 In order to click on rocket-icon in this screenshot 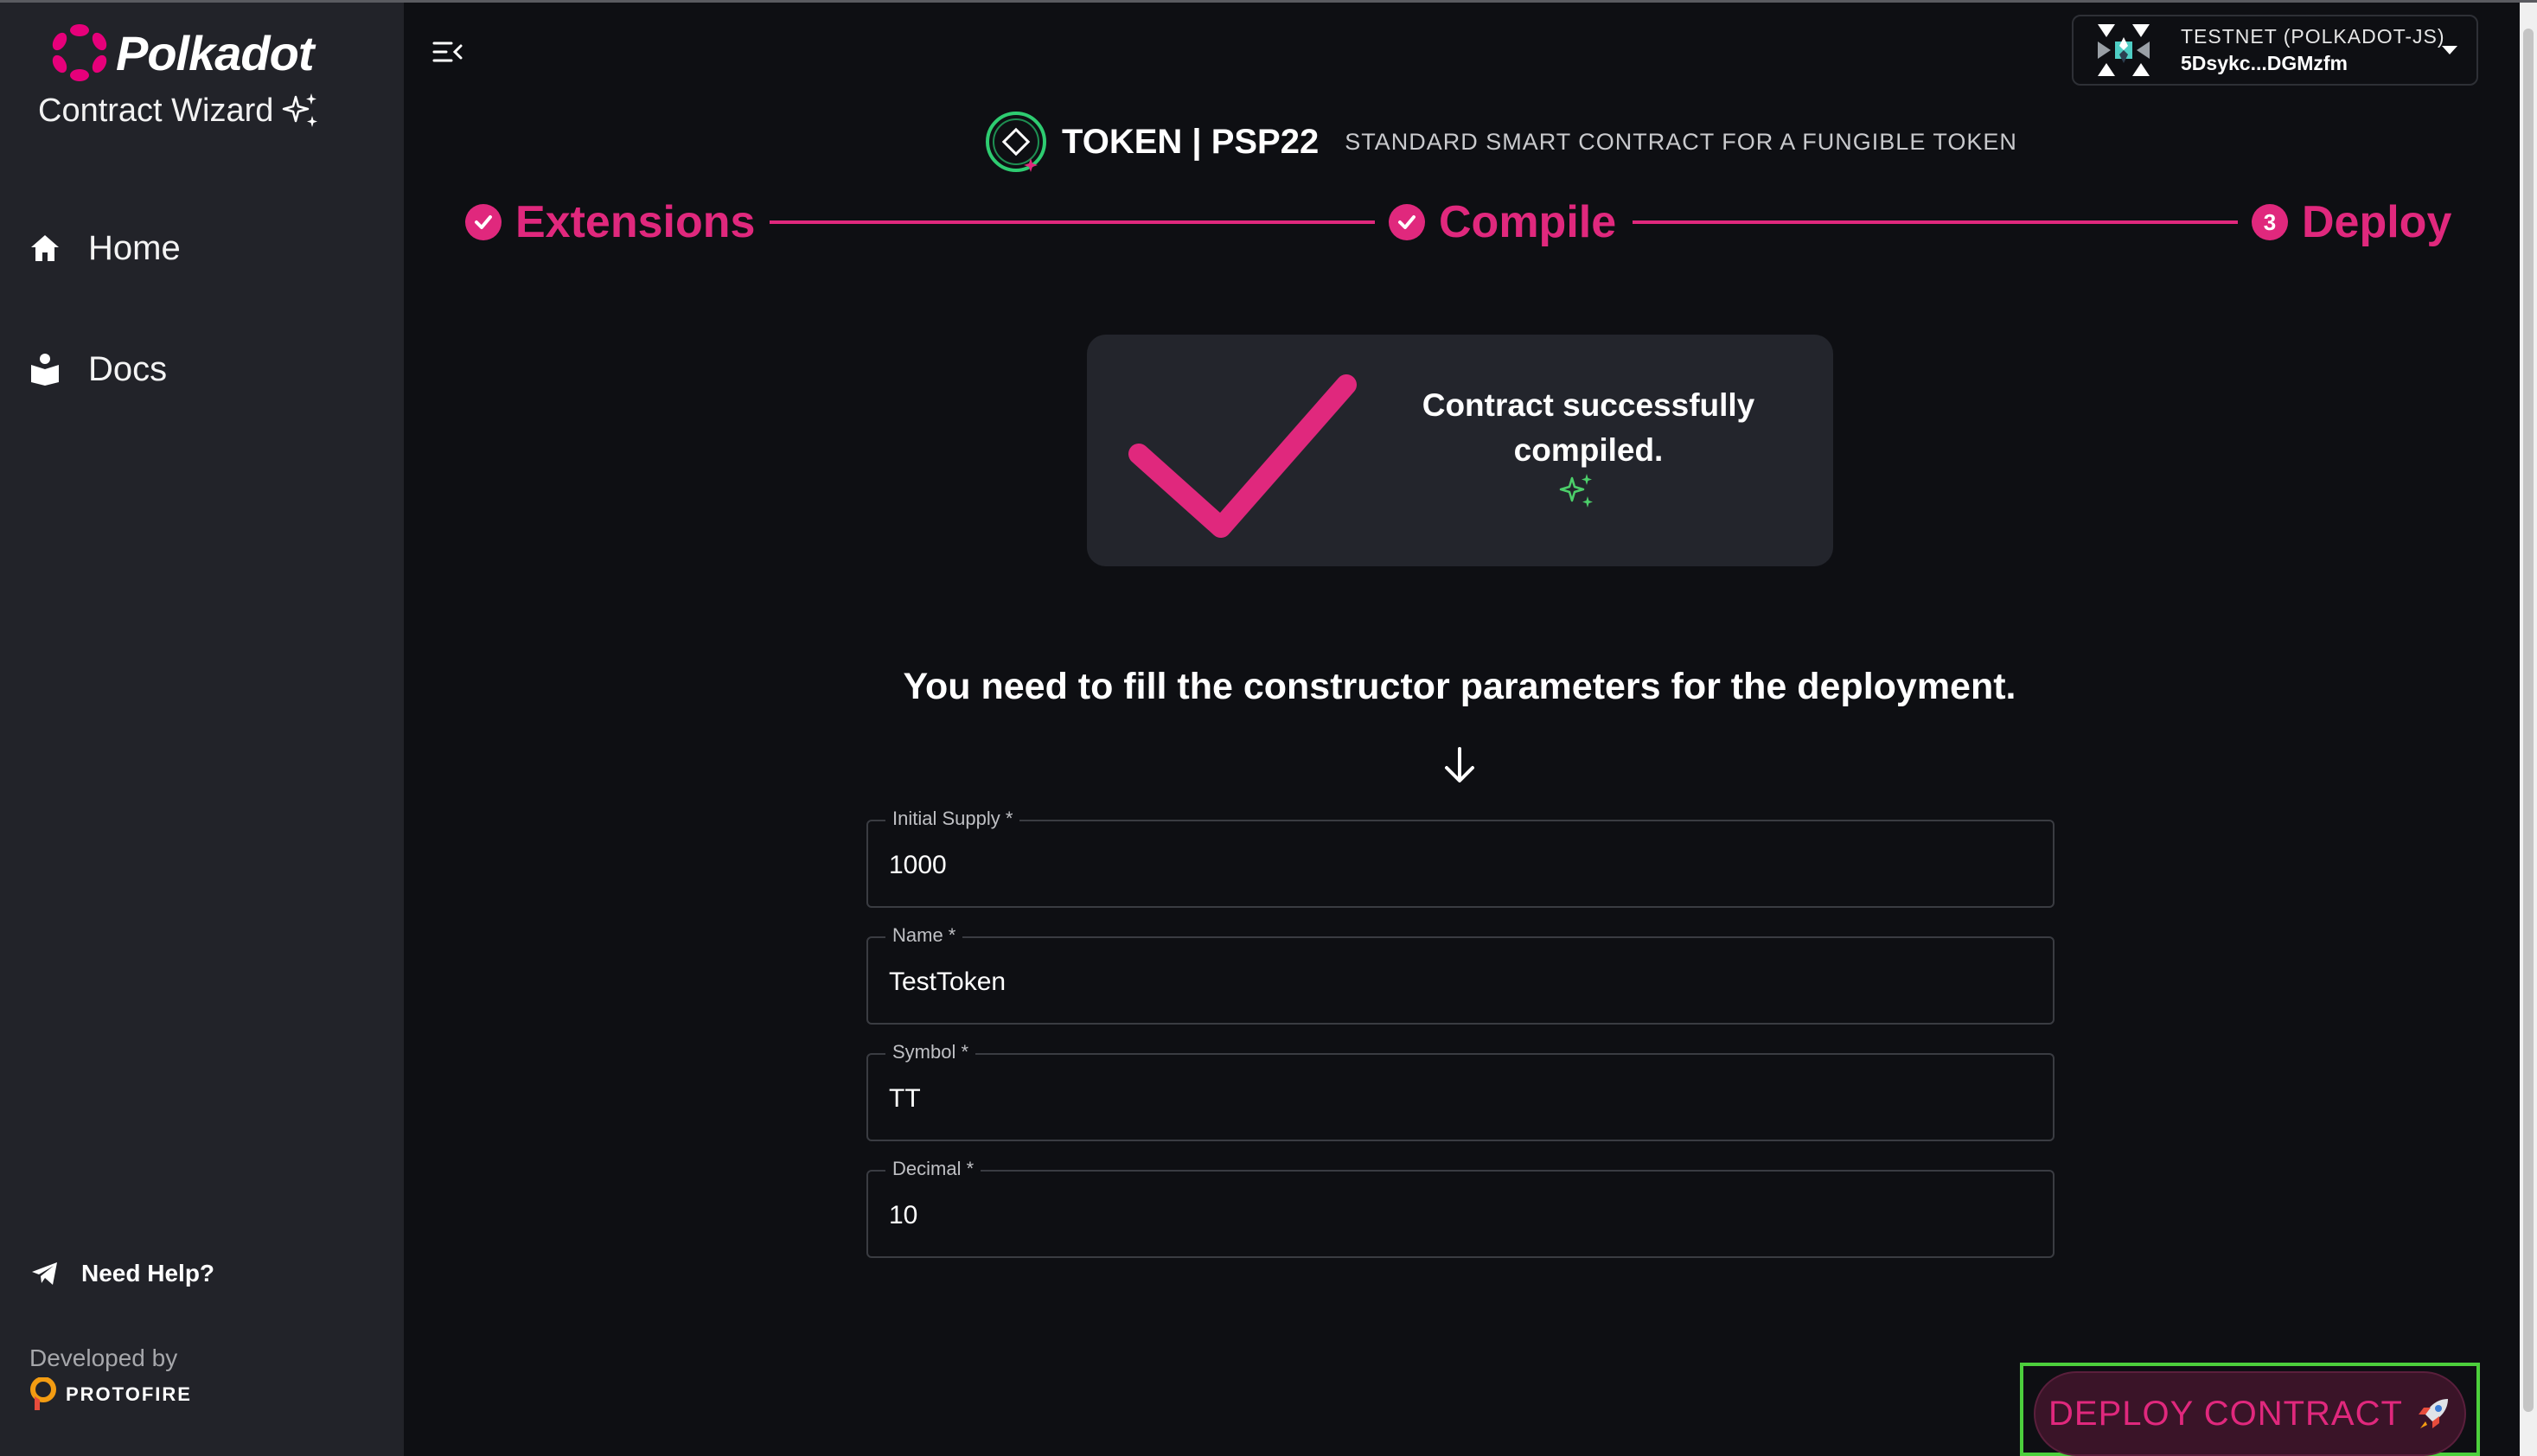, I will do `click(2433, 1414)`.